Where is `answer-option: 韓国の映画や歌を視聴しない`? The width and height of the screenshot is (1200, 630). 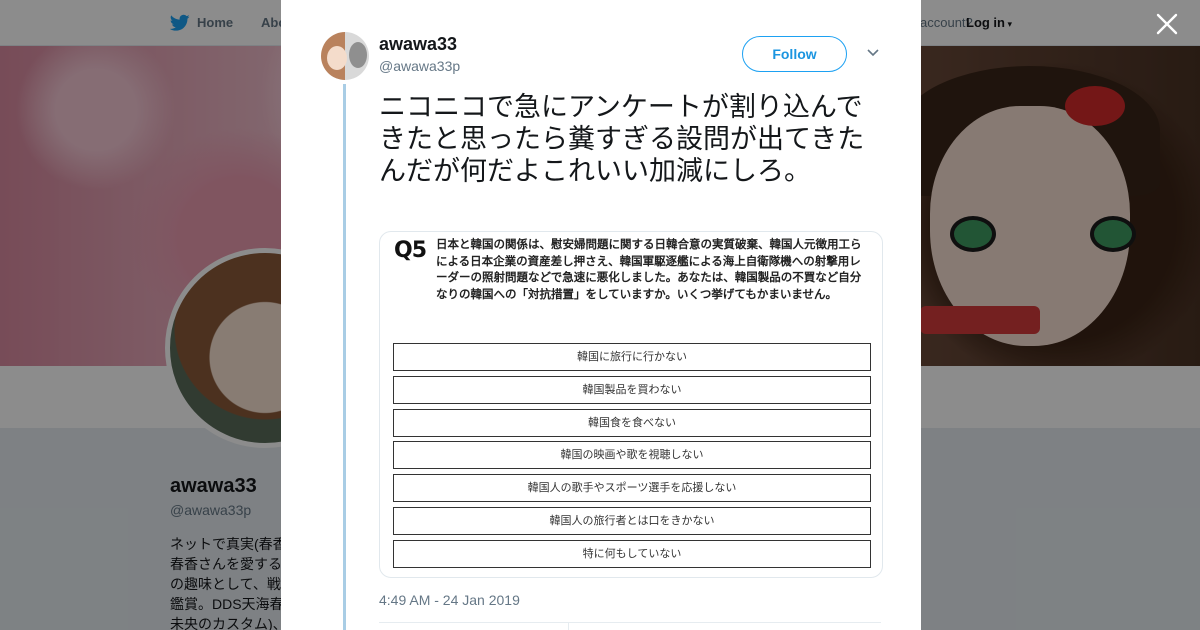
answer-option: 韓国の映画や歌を視聴しない is located at coordinates (632, 455).